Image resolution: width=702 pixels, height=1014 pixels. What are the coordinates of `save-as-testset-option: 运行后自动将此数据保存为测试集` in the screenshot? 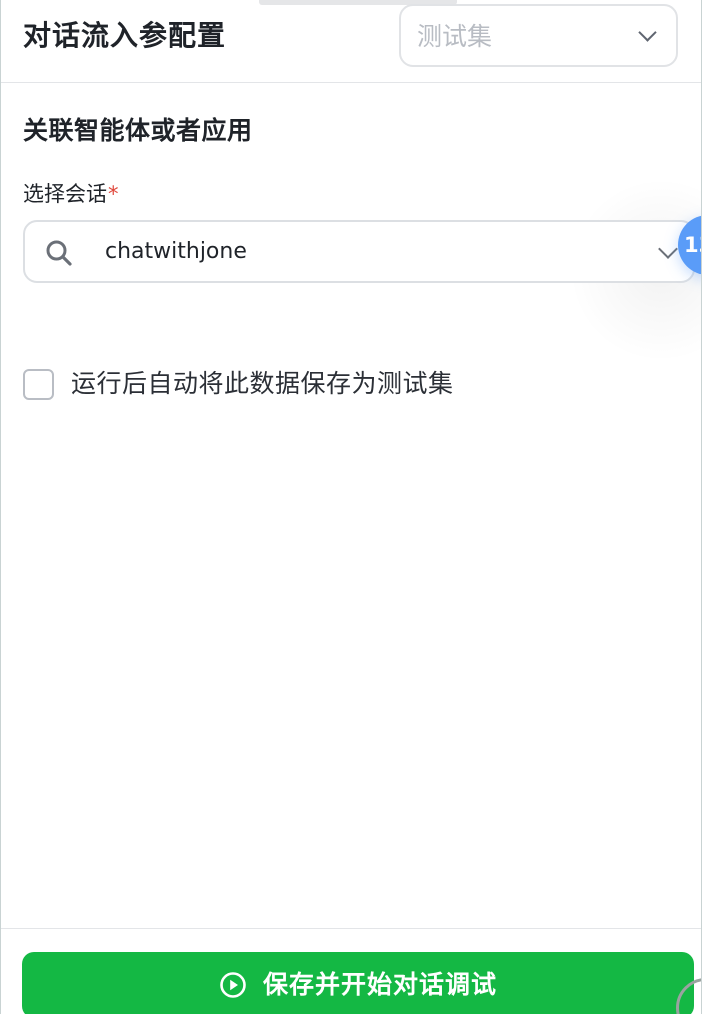 It's located at (238, 384).